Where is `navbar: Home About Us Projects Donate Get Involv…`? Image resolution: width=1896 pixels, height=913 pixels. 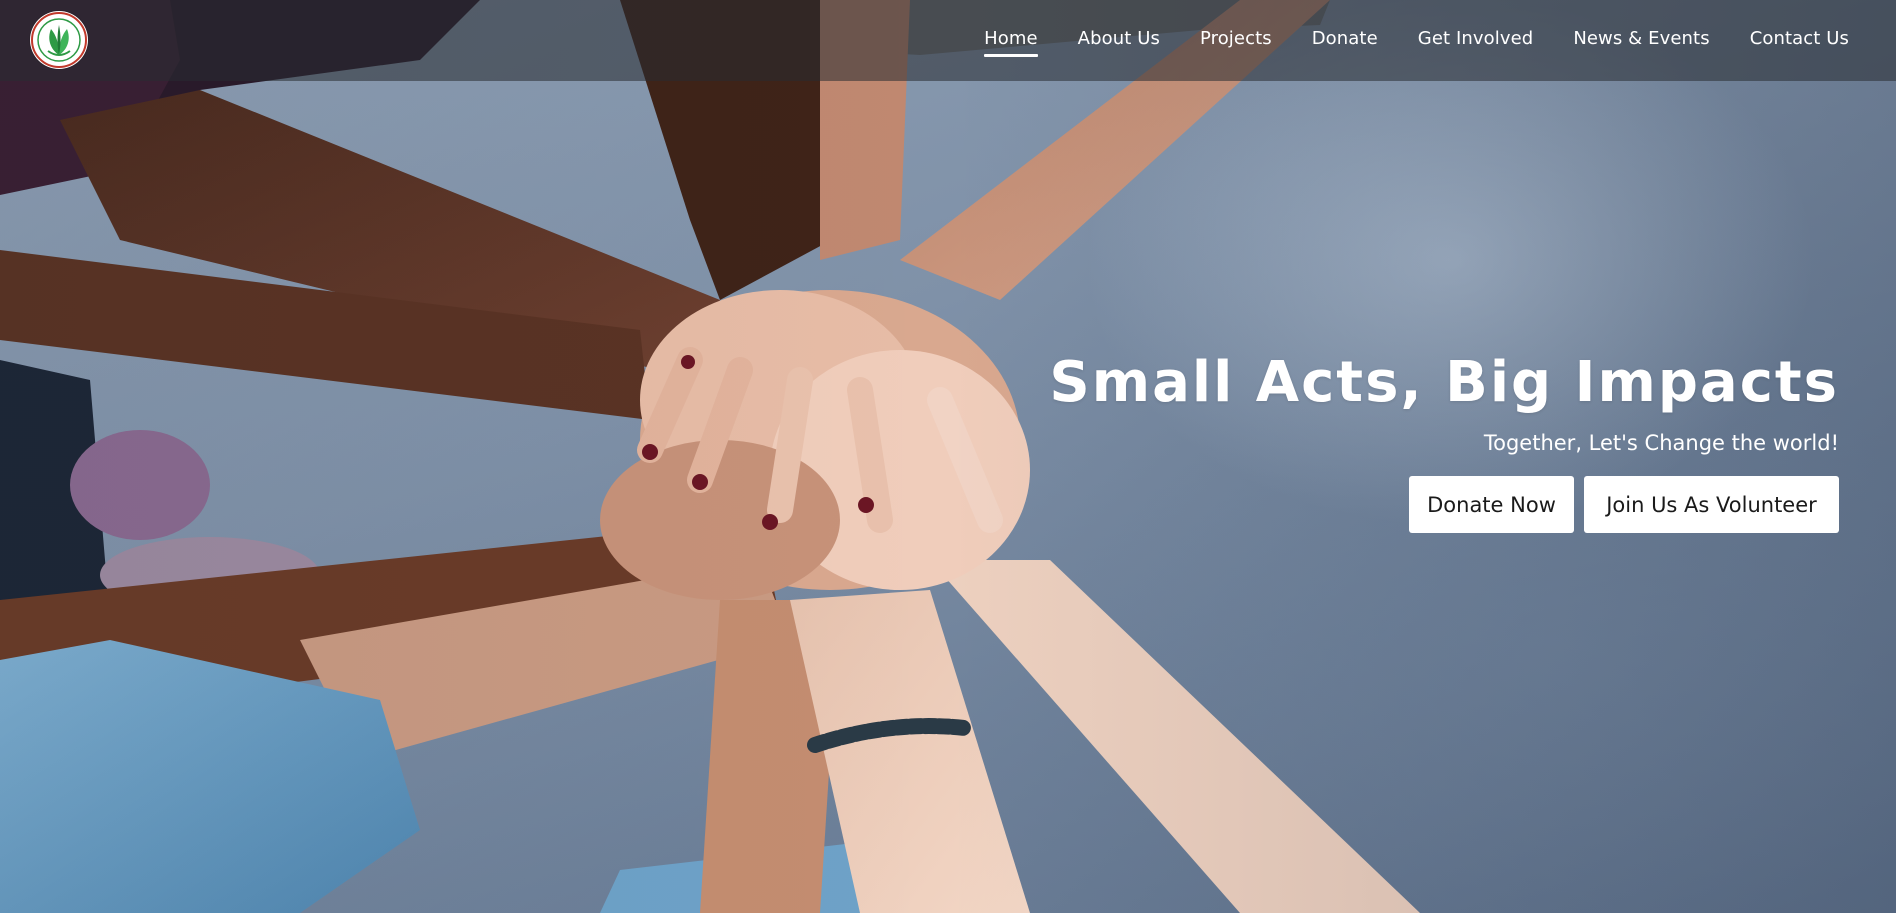
navbar: Home About Us Projects Donate Get Involv… is located at coordinates (948, 40).